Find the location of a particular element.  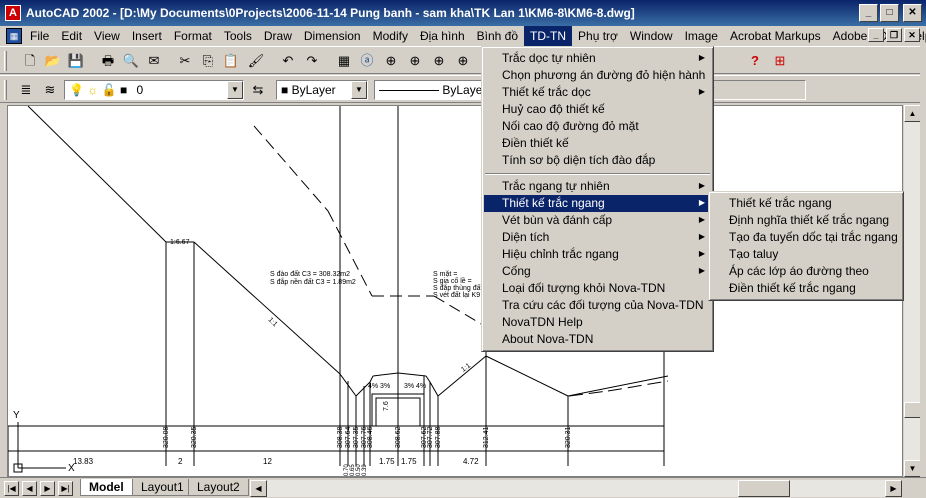

hyperlink-icon: ⓐ is located at coordinates (367, 61).